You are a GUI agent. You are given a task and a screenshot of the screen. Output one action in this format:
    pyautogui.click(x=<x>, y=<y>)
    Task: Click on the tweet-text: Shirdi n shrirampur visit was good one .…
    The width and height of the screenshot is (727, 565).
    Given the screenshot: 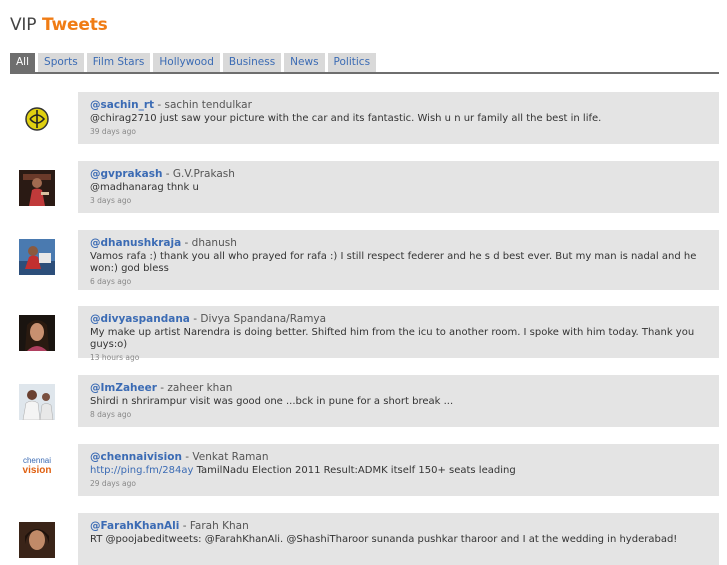 What is the action you would take?
    pyautogui.click(x=272, y=401)
    